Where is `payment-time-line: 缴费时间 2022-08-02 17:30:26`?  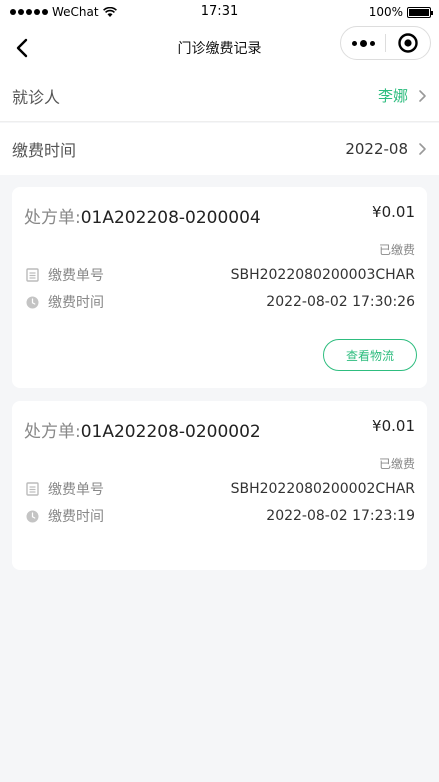 payment-time-line: 缴费时间 2022-08-02 17:30:26 is located at coordinates (219, 302).